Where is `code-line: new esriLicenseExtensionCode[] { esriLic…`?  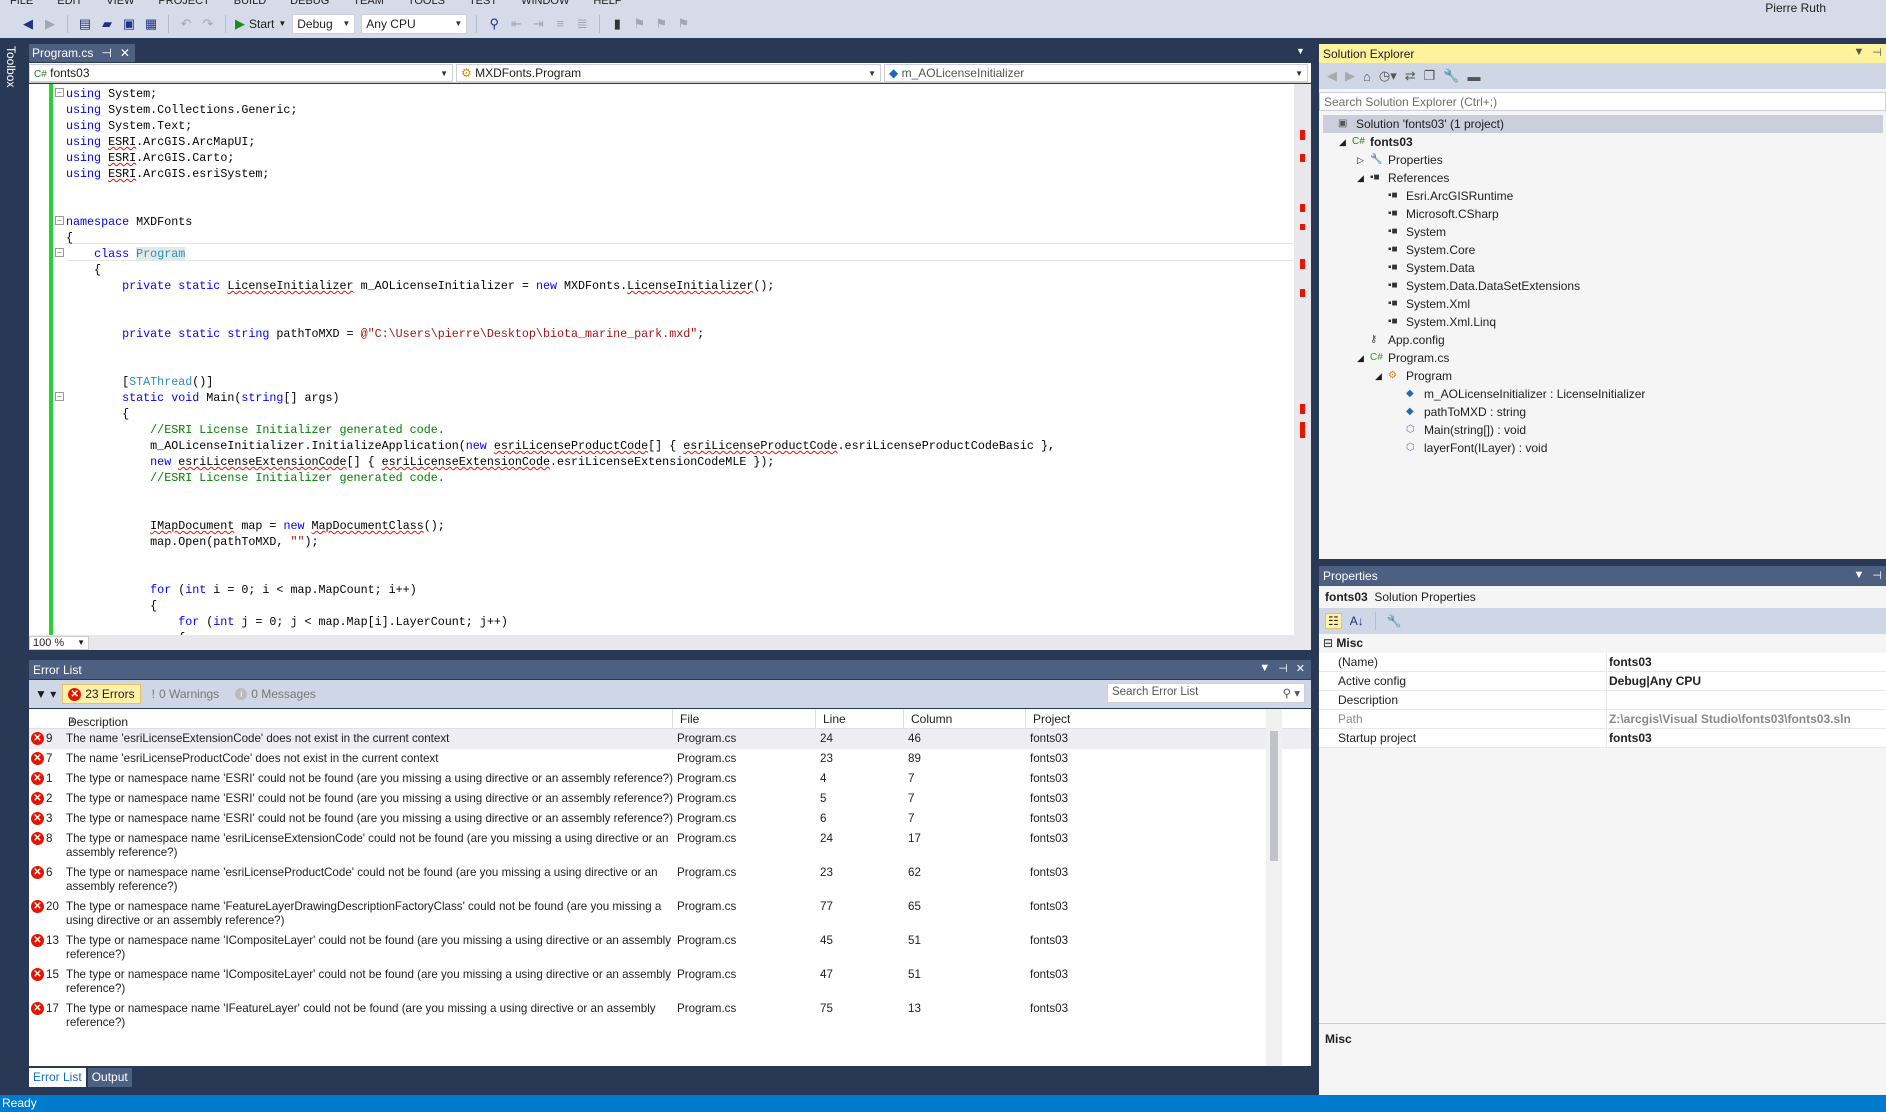
code-line: new esriLicenseExtensionCode[] { esriLic… is located at coordinates (420, 462).